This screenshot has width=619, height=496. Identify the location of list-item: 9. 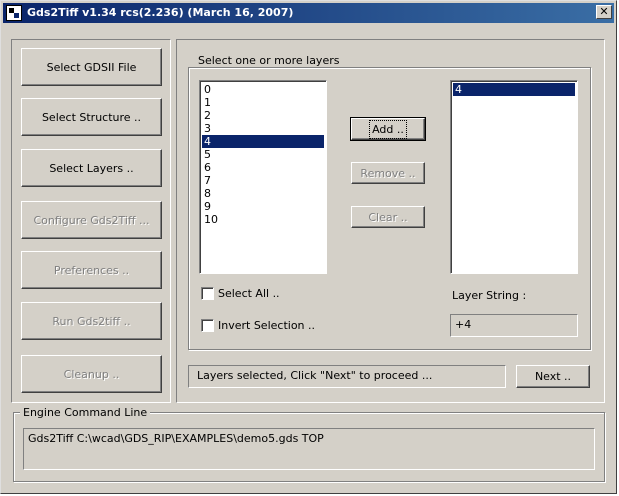
(263, 206).